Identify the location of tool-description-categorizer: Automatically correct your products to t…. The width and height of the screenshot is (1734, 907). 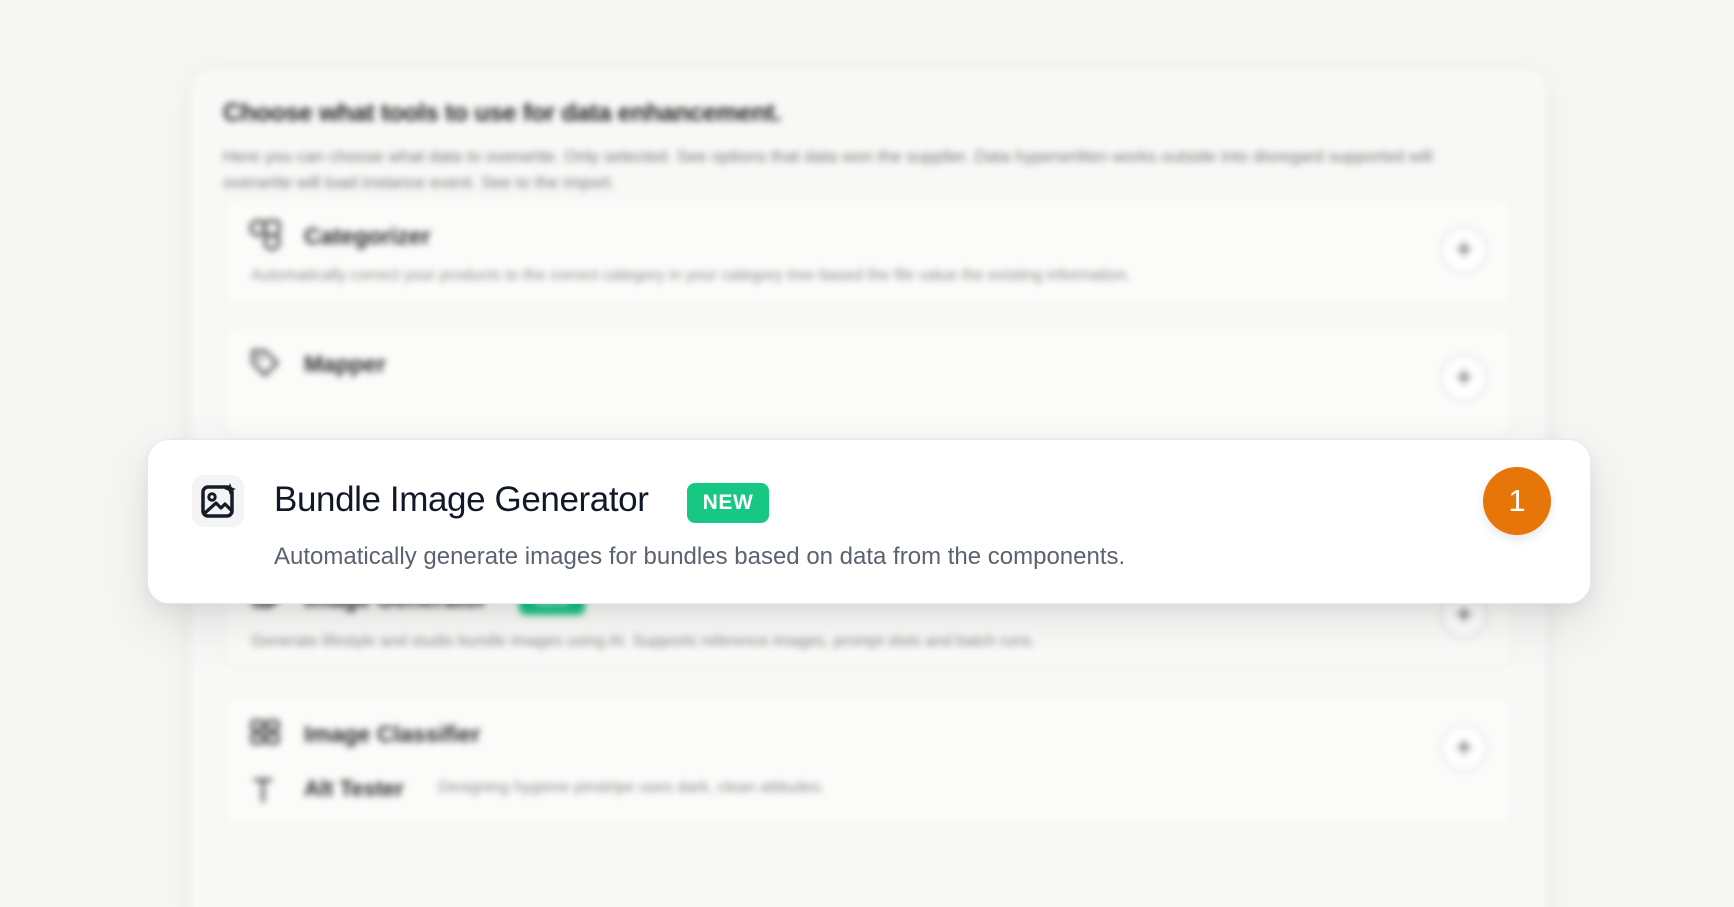
(691, 275).